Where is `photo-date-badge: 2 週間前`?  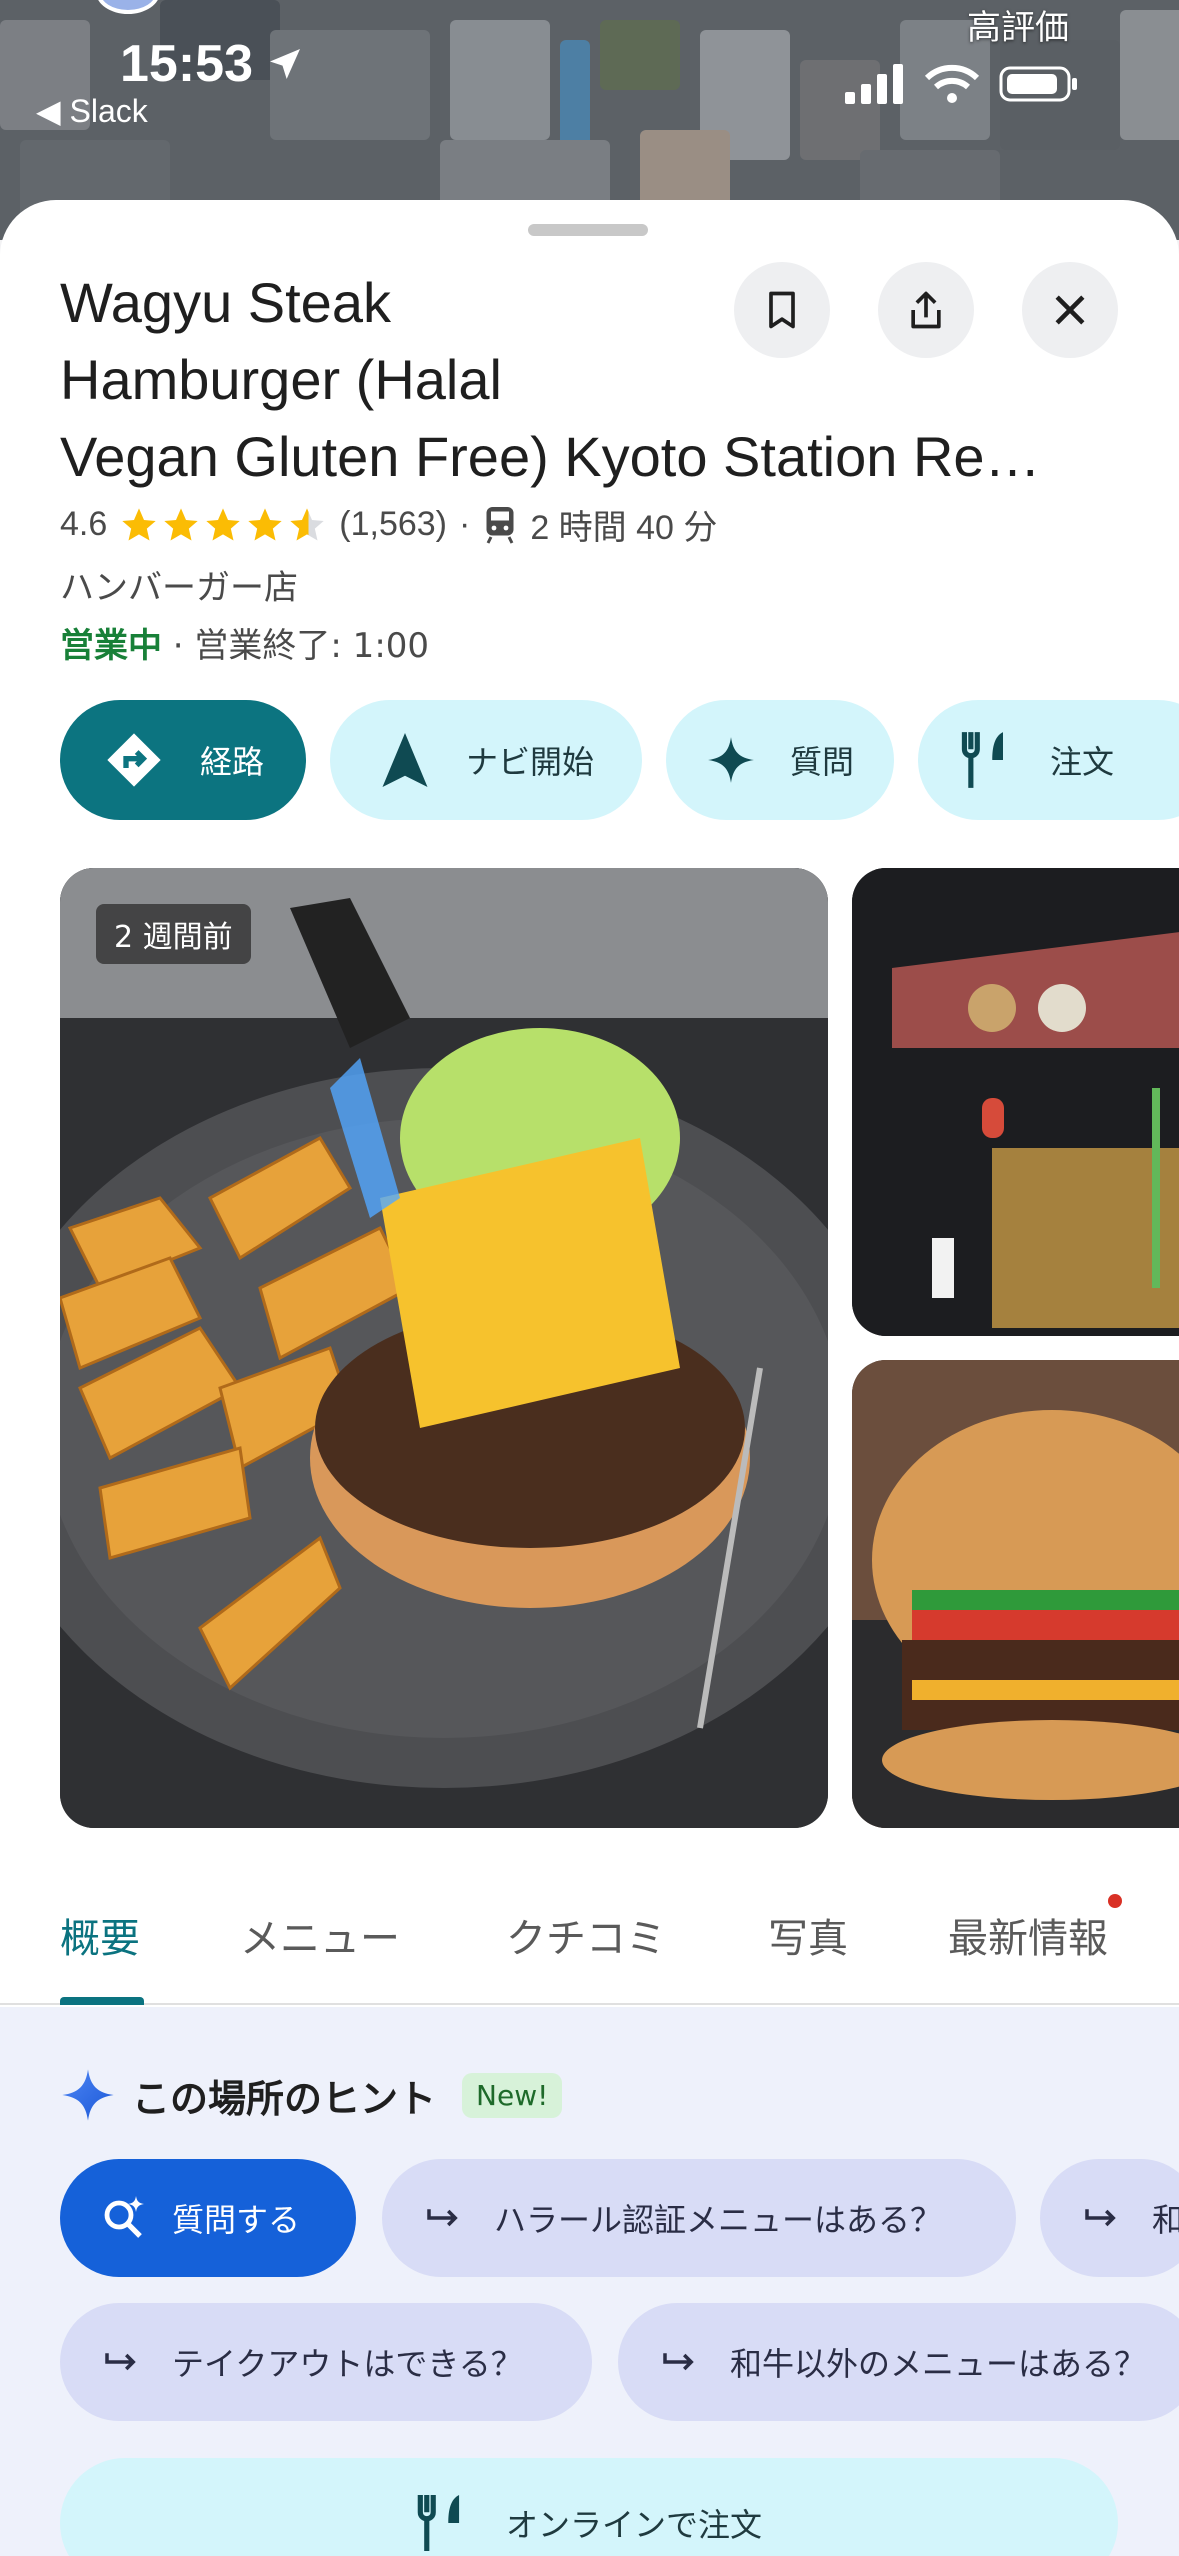
photo-date-badge: 2 週間前 is located at coordinates (173, 934).